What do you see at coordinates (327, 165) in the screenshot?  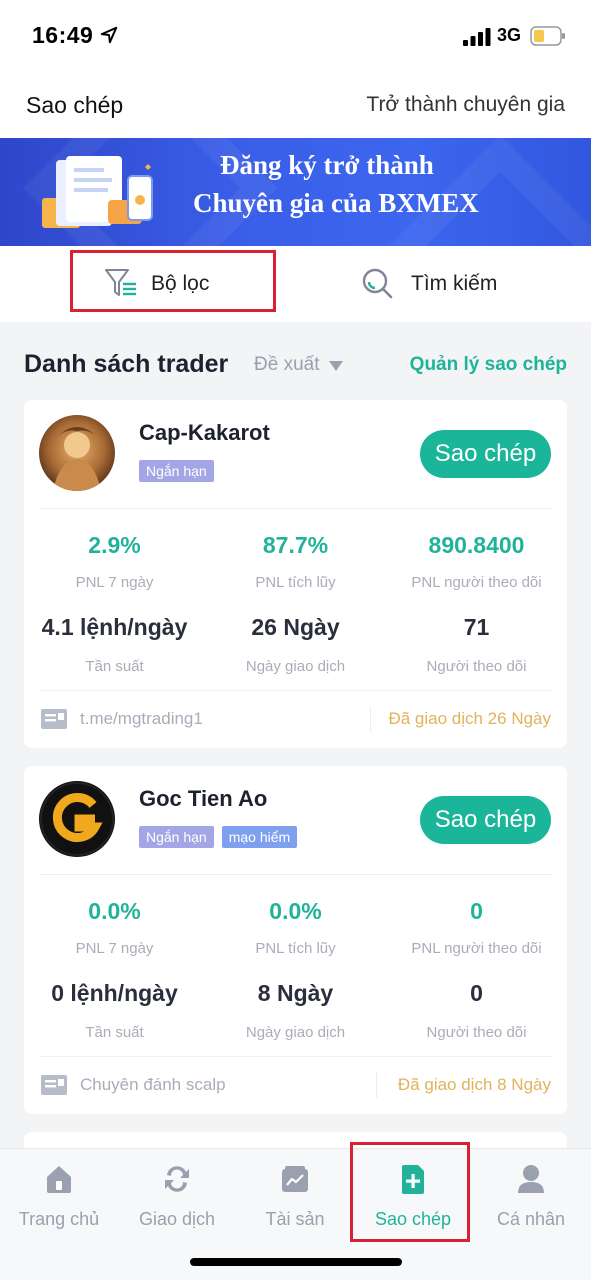 I see `banner-heading-line1: Đăng ký trở thành` at bounding box center [327, 165].